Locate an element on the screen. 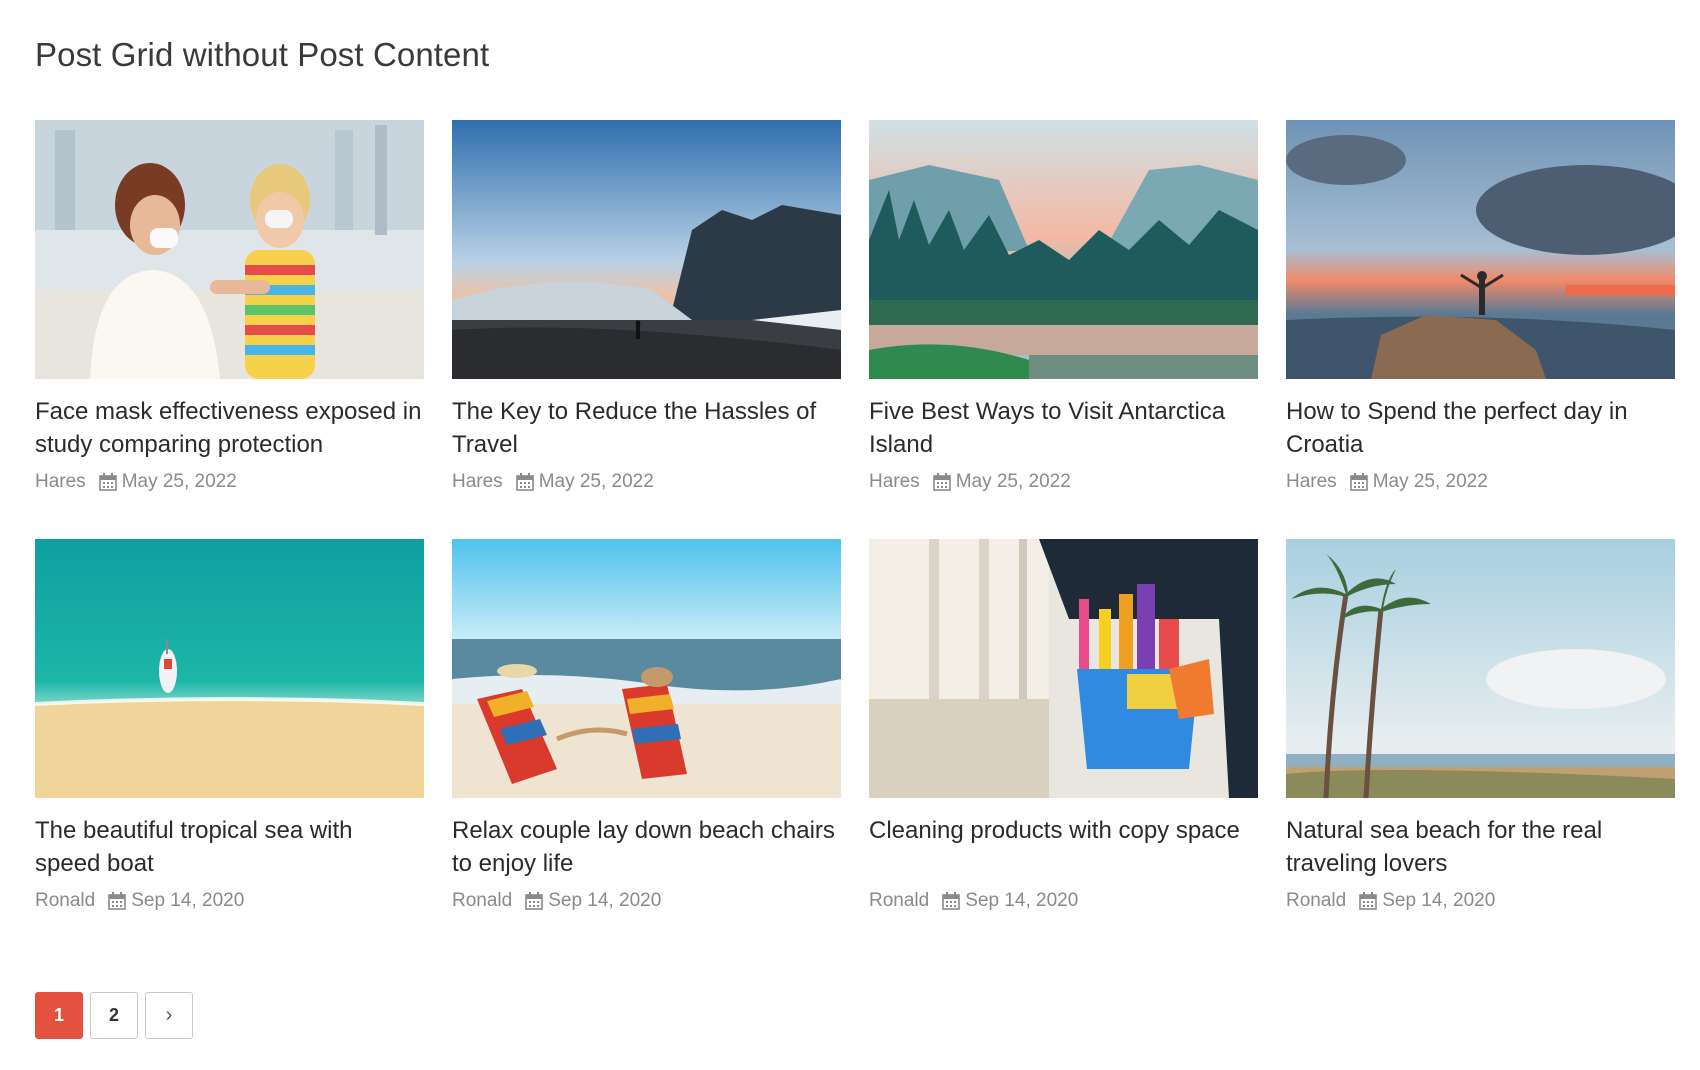  mother-child-face-mask-photo is located at coordinates (229, 249).